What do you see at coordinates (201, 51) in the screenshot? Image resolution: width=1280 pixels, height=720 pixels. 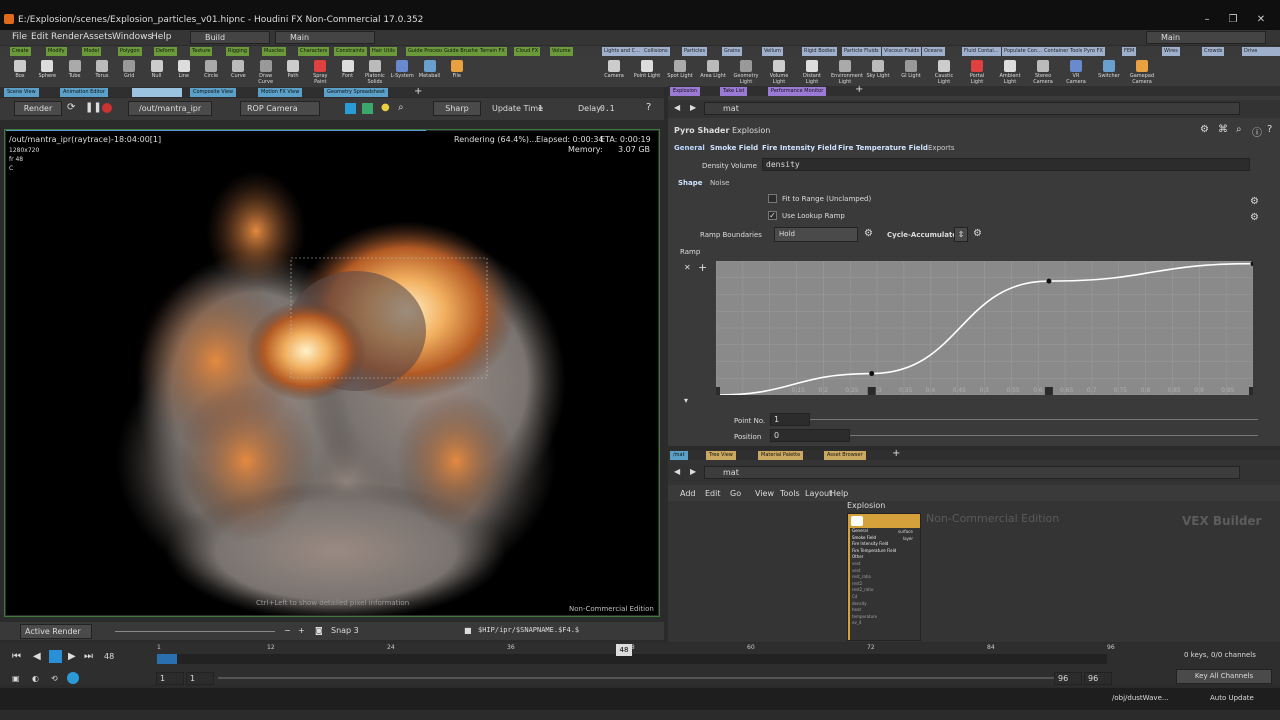 I see `shelf-tab-5: Texture` at bounding box center [201, 51].